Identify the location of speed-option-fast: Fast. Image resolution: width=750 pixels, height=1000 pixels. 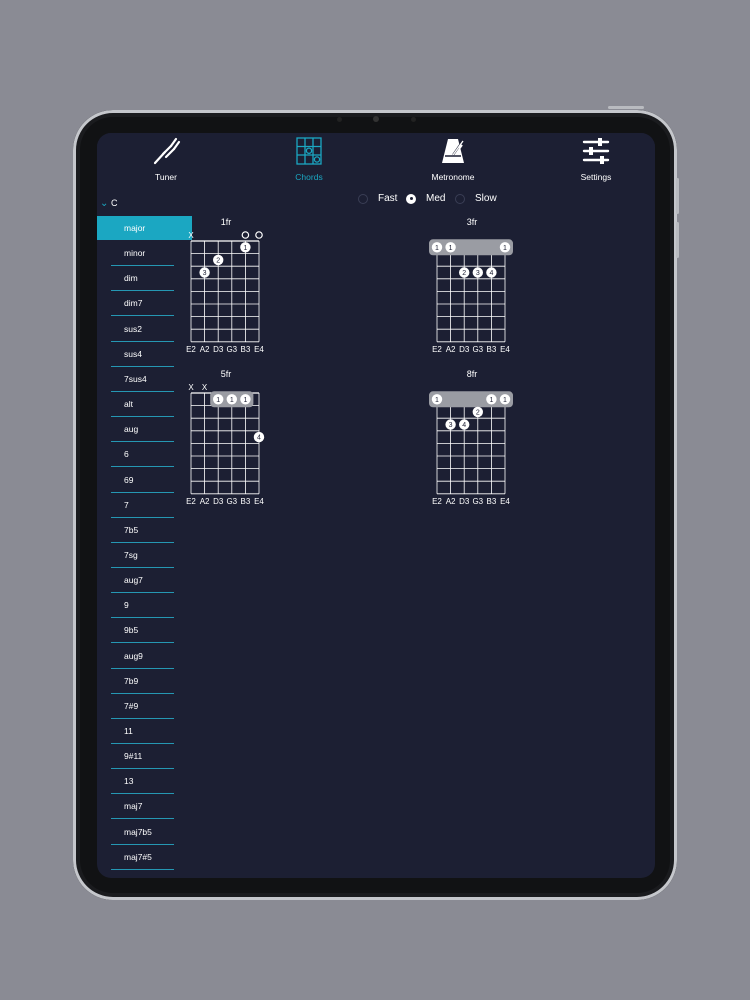
(377, 198).